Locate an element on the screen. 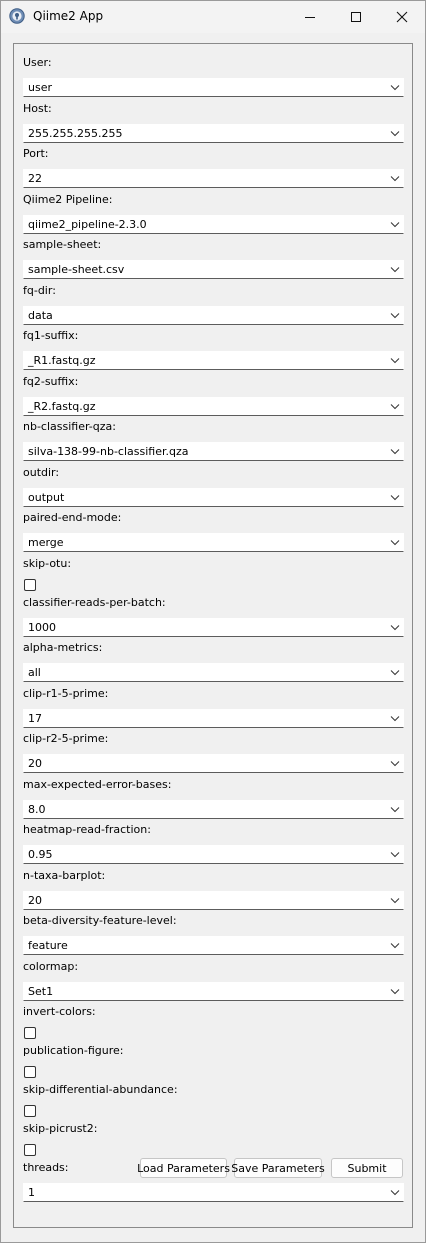 This screenshot has height=1243, width=426. skip-differential-abundance-checkbox is located at coordinates (30, 1111).